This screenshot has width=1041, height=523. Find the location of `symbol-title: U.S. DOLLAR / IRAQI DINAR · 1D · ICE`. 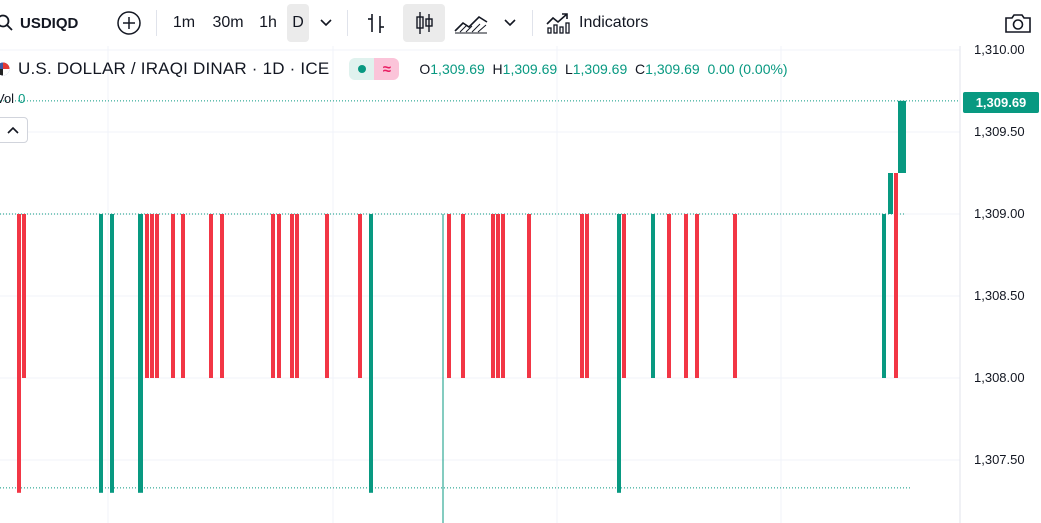

symbol-title: U.S. DOLLAR / IRAQI DINAR · 1D · ICE is located at coordinates (173, 69).